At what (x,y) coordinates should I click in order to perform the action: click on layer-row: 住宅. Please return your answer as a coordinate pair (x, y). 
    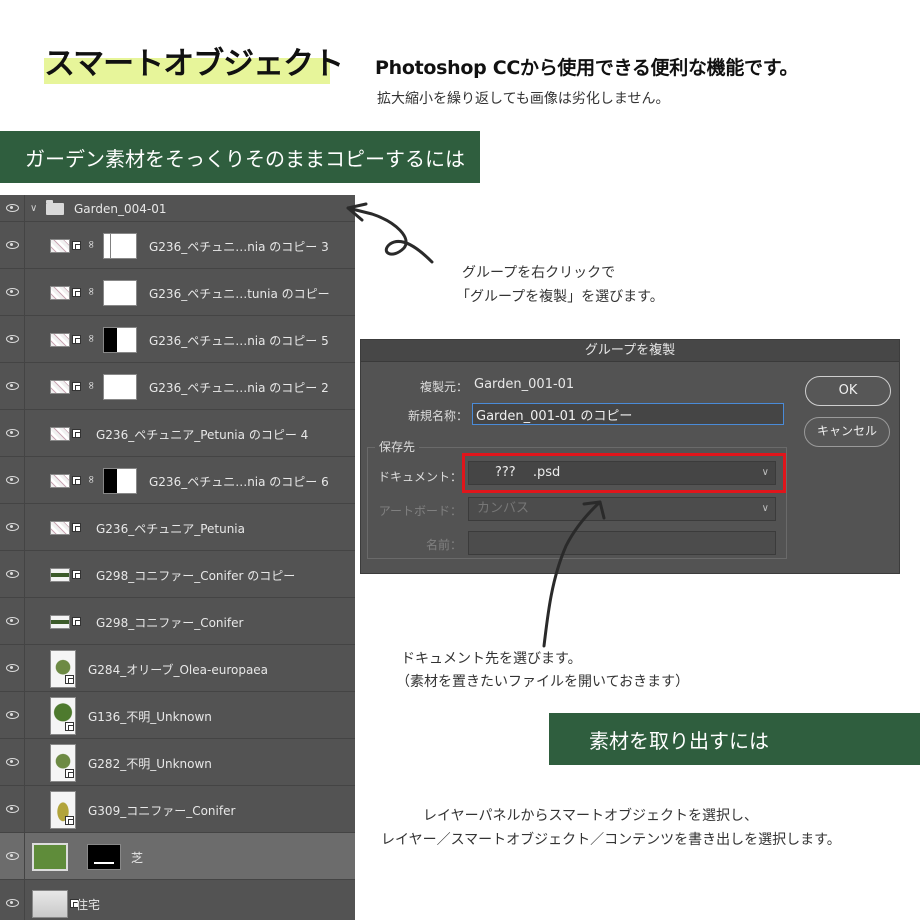
    Looking at the image, I should click on (177, 900).